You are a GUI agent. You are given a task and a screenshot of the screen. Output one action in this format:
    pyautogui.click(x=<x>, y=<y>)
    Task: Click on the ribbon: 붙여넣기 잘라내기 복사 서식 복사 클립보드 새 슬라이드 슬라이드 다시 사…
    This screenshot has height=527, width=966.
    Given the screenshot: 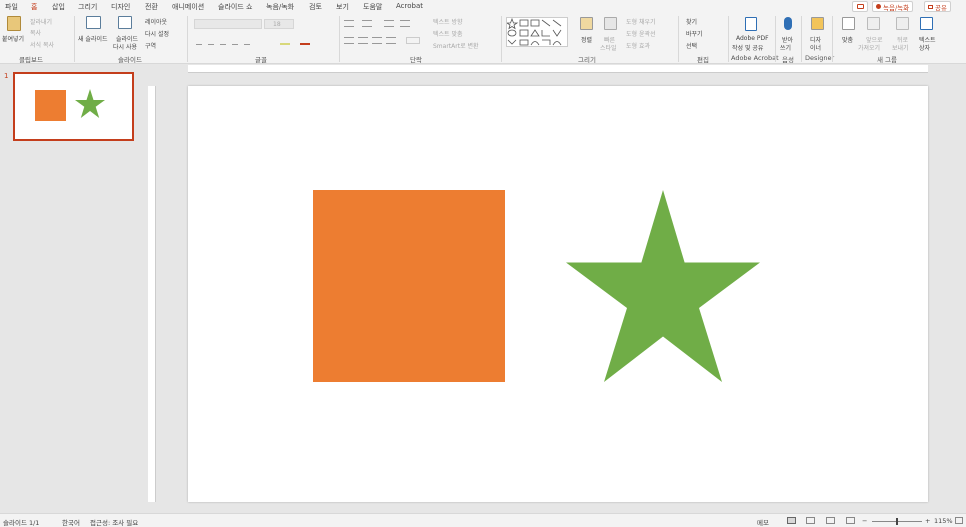 What is the action you would take?
    pyautogui.click(x=483, y=38)
    